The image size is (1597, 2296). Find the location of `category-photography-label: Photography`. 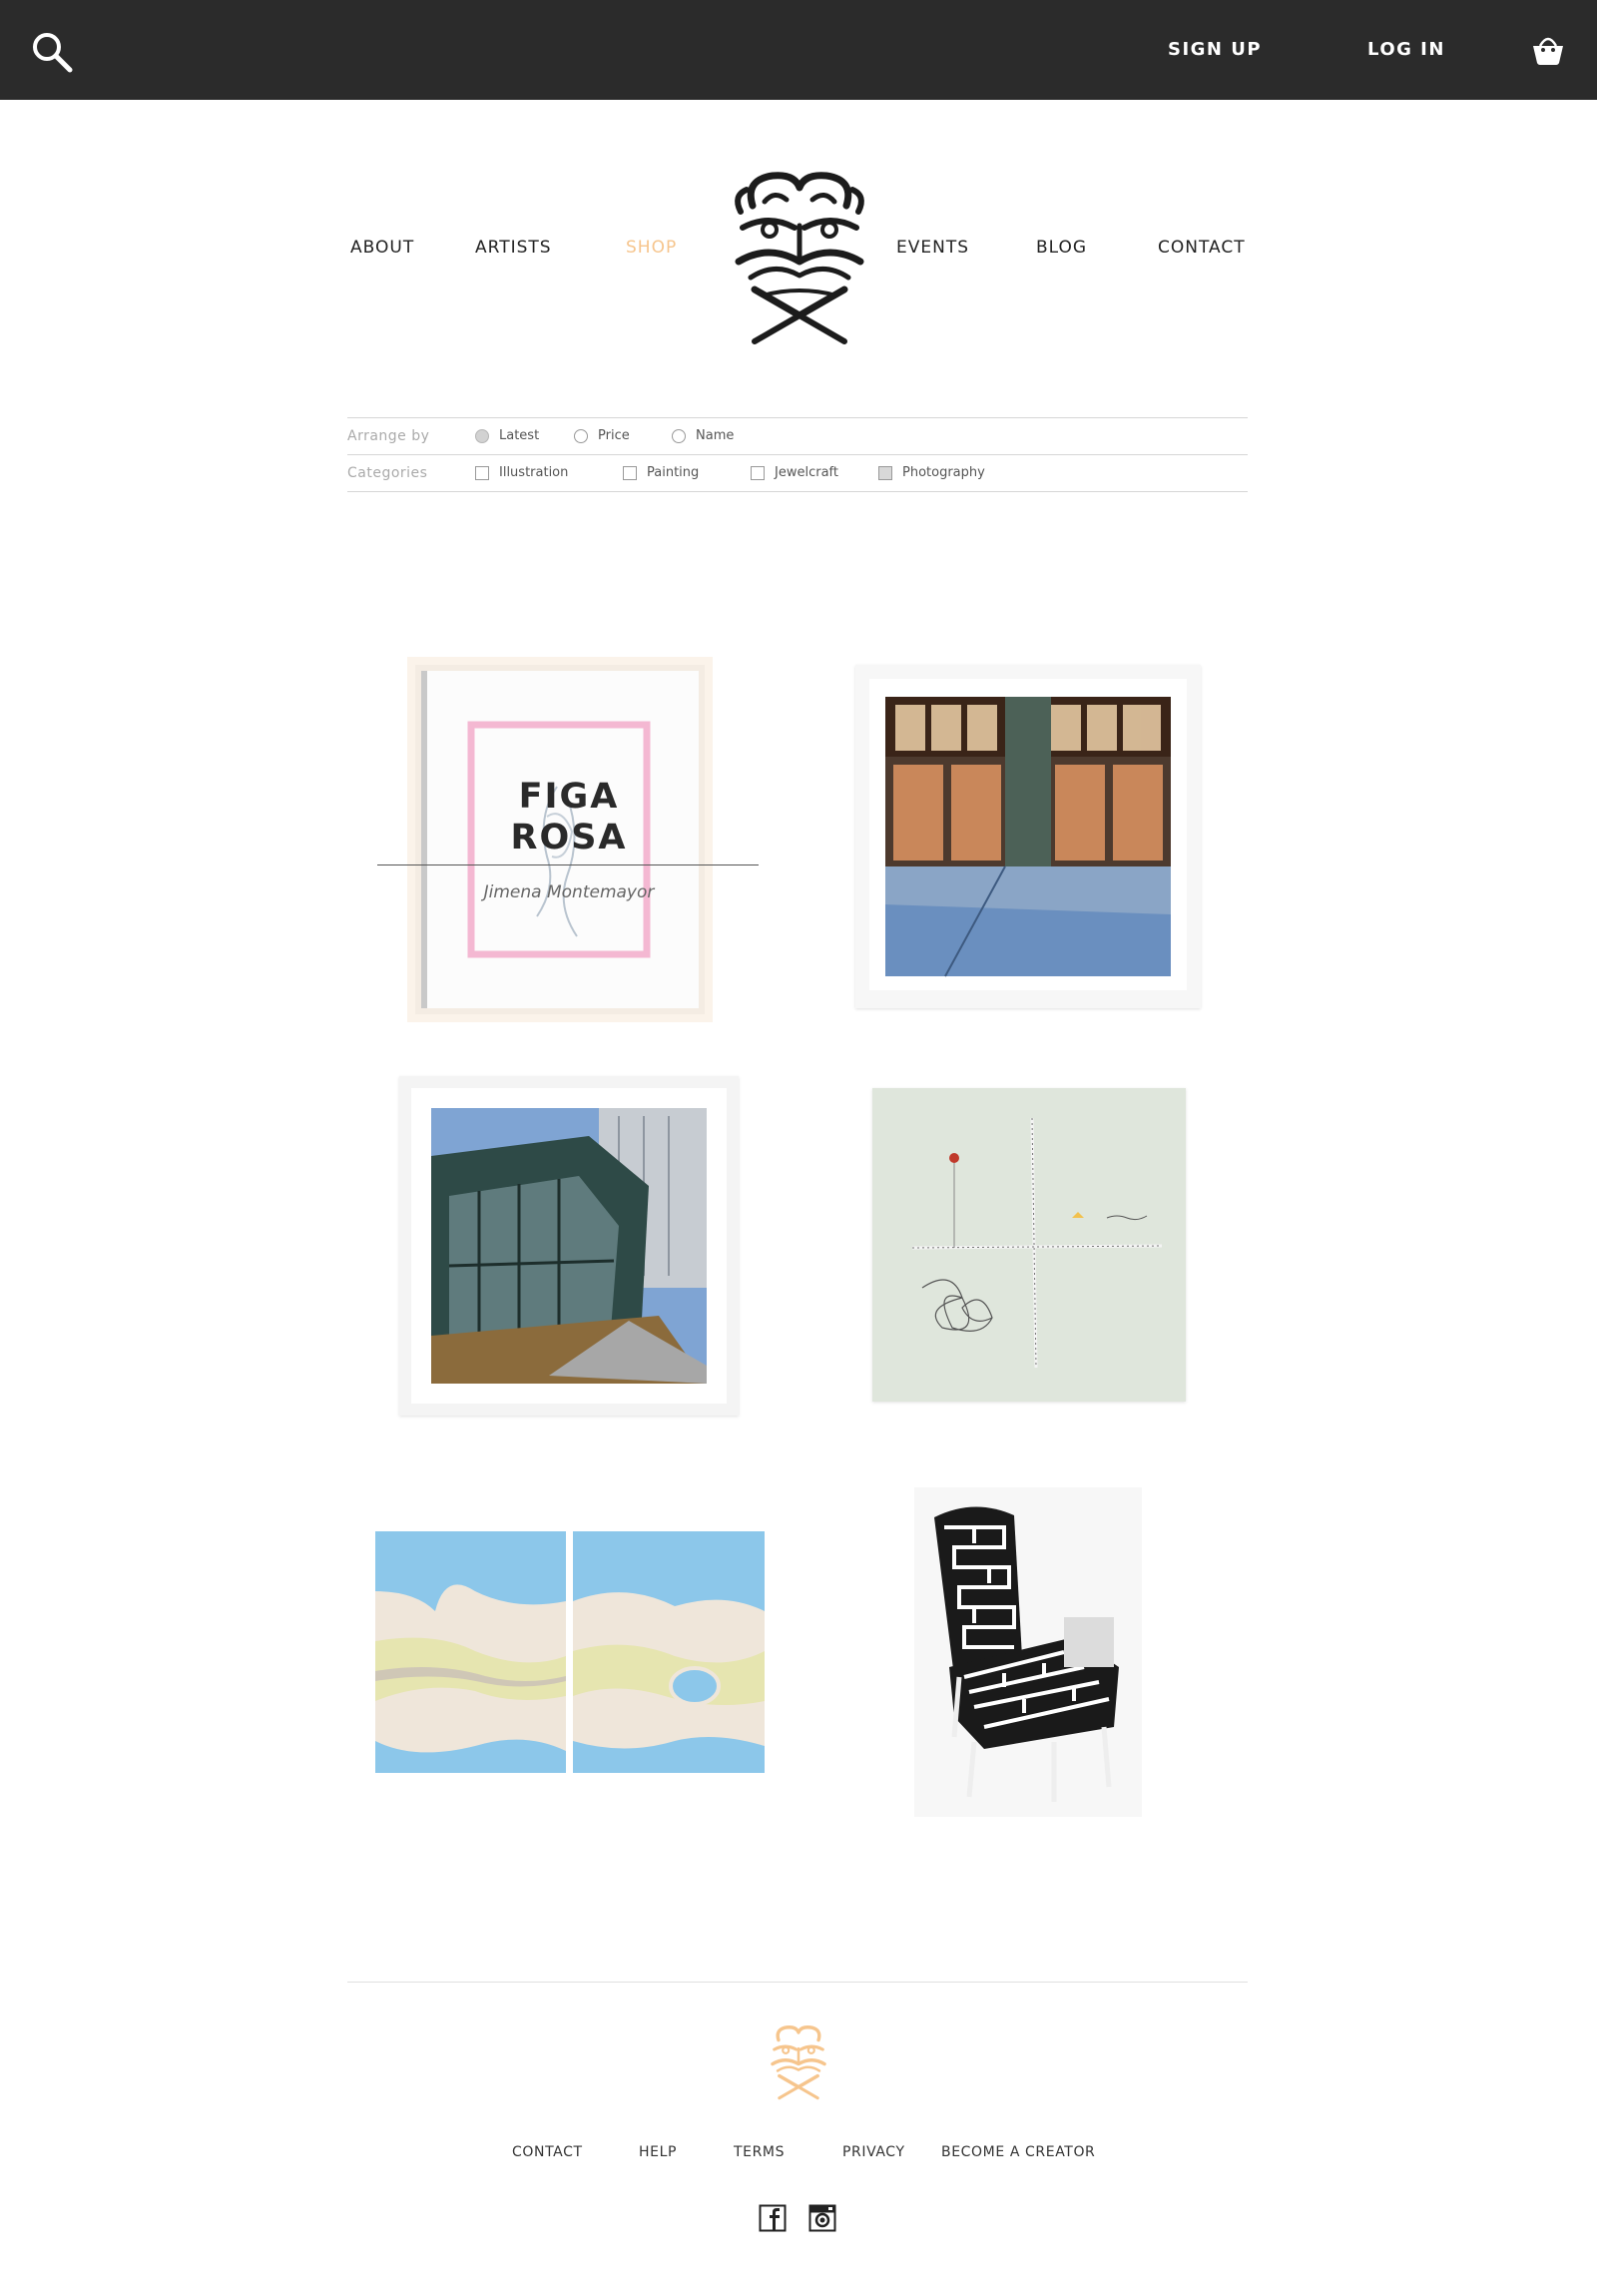

category-photography-label: Photography is located at coordinates (944, 473).